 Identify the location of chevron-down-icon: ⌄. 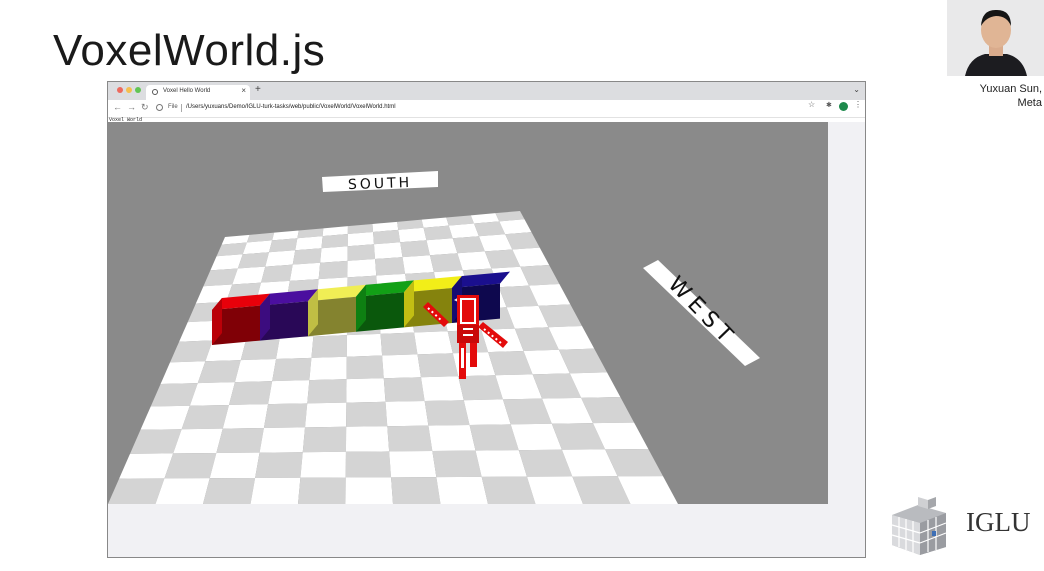
(856, 89).